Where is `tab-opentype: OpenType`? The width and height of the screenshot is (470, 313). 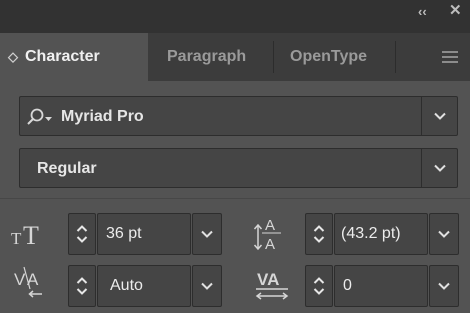
tab-opentype: OpenType is located at coordinates (340, 57).